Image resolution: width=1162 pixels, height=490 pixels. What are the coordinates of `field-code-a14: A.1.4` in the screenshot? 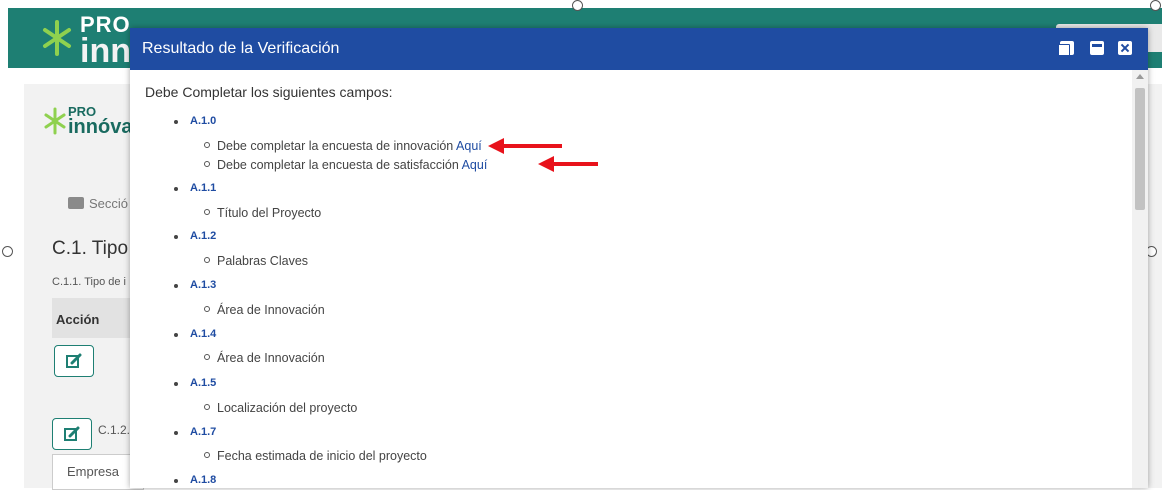 It's located at (203, 334).